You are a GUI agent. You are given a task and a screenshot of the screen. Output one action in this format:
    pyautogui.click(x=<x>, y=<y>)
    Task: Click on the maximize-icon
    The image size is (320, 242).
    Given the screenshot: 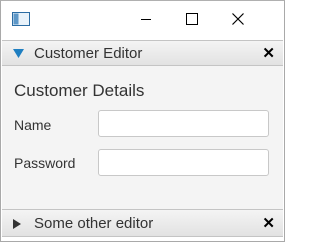 What is the action you would take?
    pyautogui.click(x=192, y=19)
    